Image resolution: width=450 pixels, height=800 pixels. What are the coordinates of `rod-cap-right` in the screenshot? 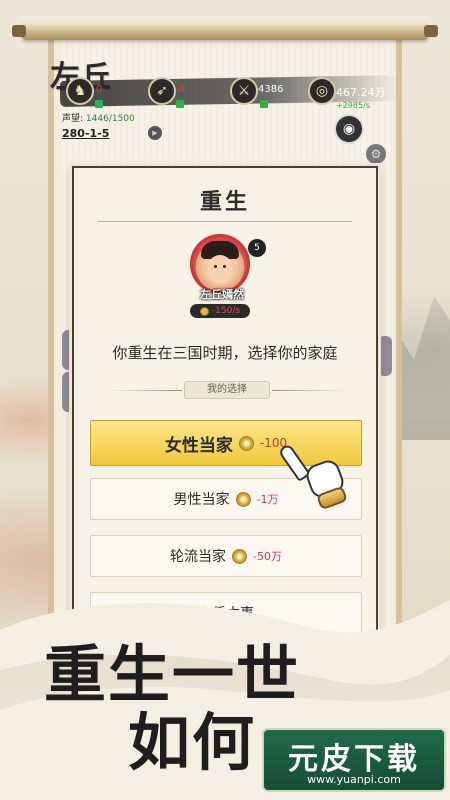 It's located at (431, 31).